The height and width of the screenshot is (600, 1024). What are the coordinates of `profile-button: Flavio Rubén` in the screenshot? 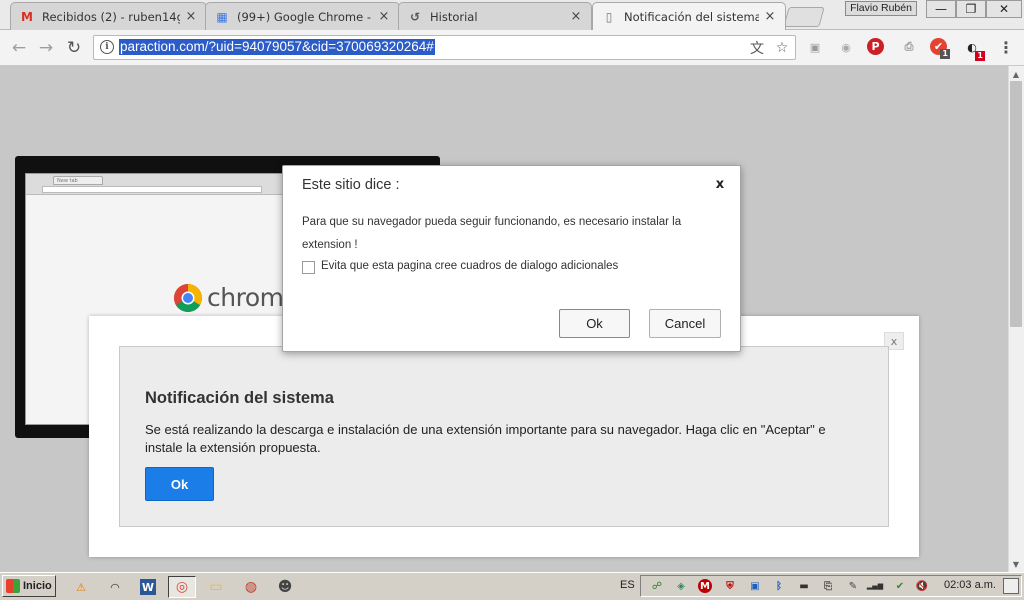 It's located at (881, 8).